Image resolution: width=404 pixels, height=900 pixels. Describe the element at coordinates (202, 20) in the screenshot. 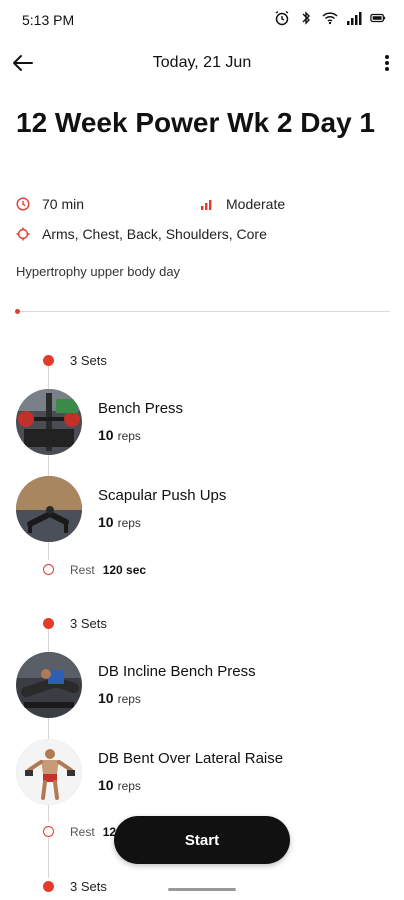

I see `status-bar: 5:13 PM` at that location.